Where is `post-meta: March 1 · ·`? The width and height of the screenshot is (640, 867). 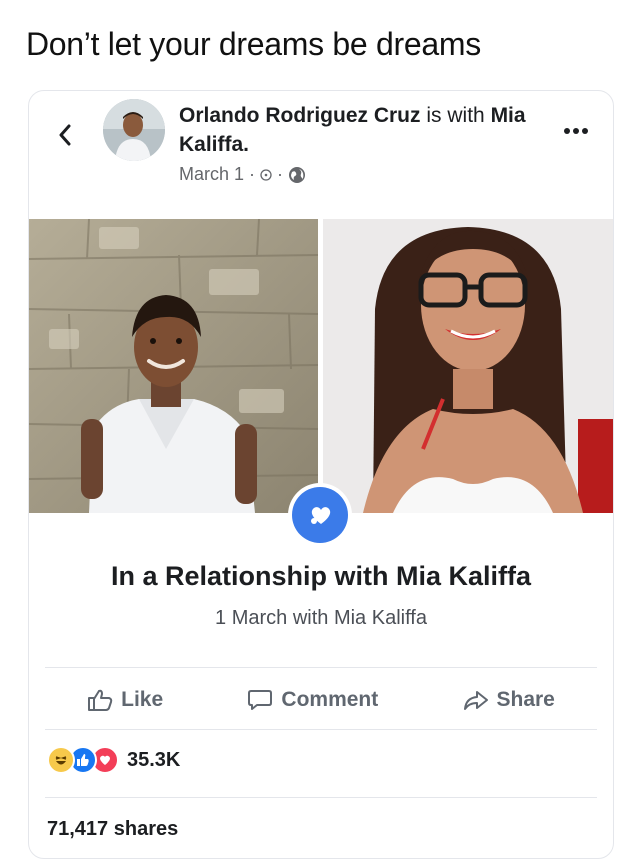 post-meta: March 1 · · is located at coordinates (242, 174).